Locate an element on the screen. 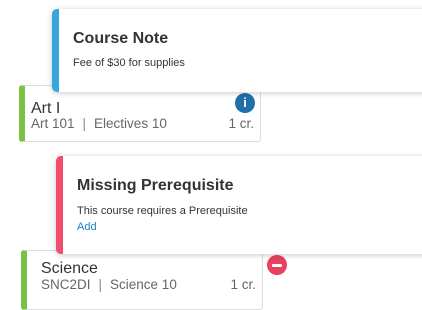 The image size is (422, 310). popover-title: Missing Prerequisite is located at coordinates (155, 185).